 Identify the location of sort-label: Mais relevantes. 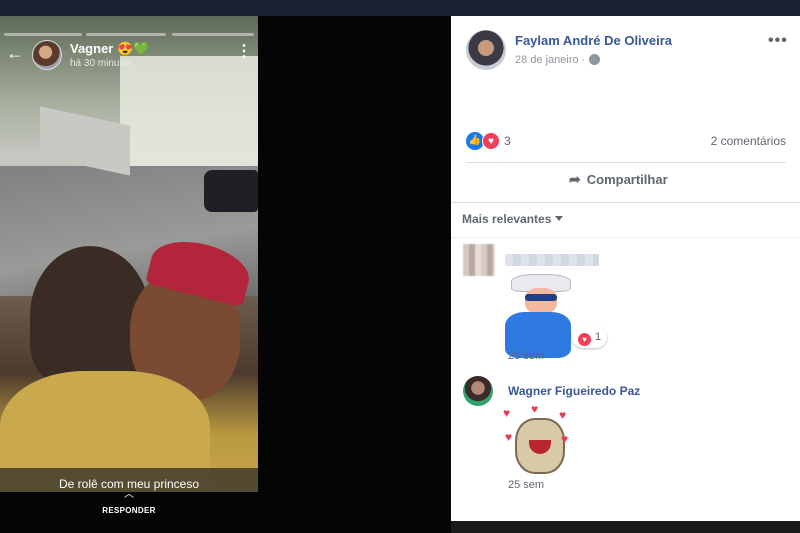
(507, 219).